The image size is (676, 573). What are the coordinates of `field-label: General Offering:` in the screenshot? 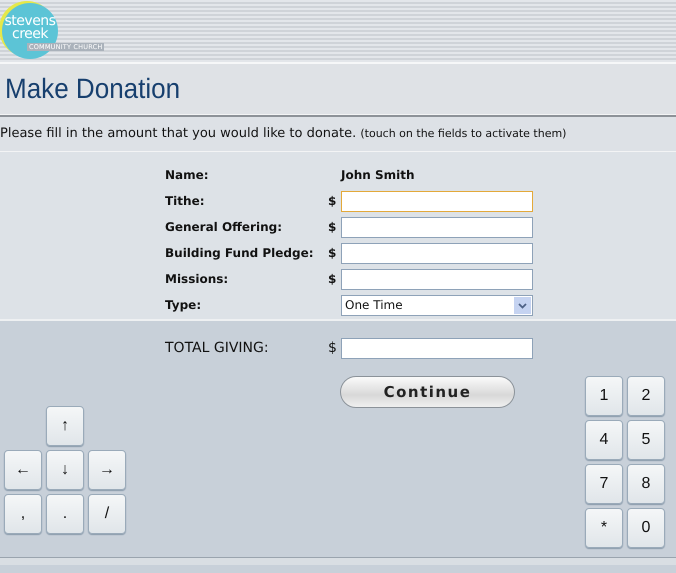 It's located at (224, 227).